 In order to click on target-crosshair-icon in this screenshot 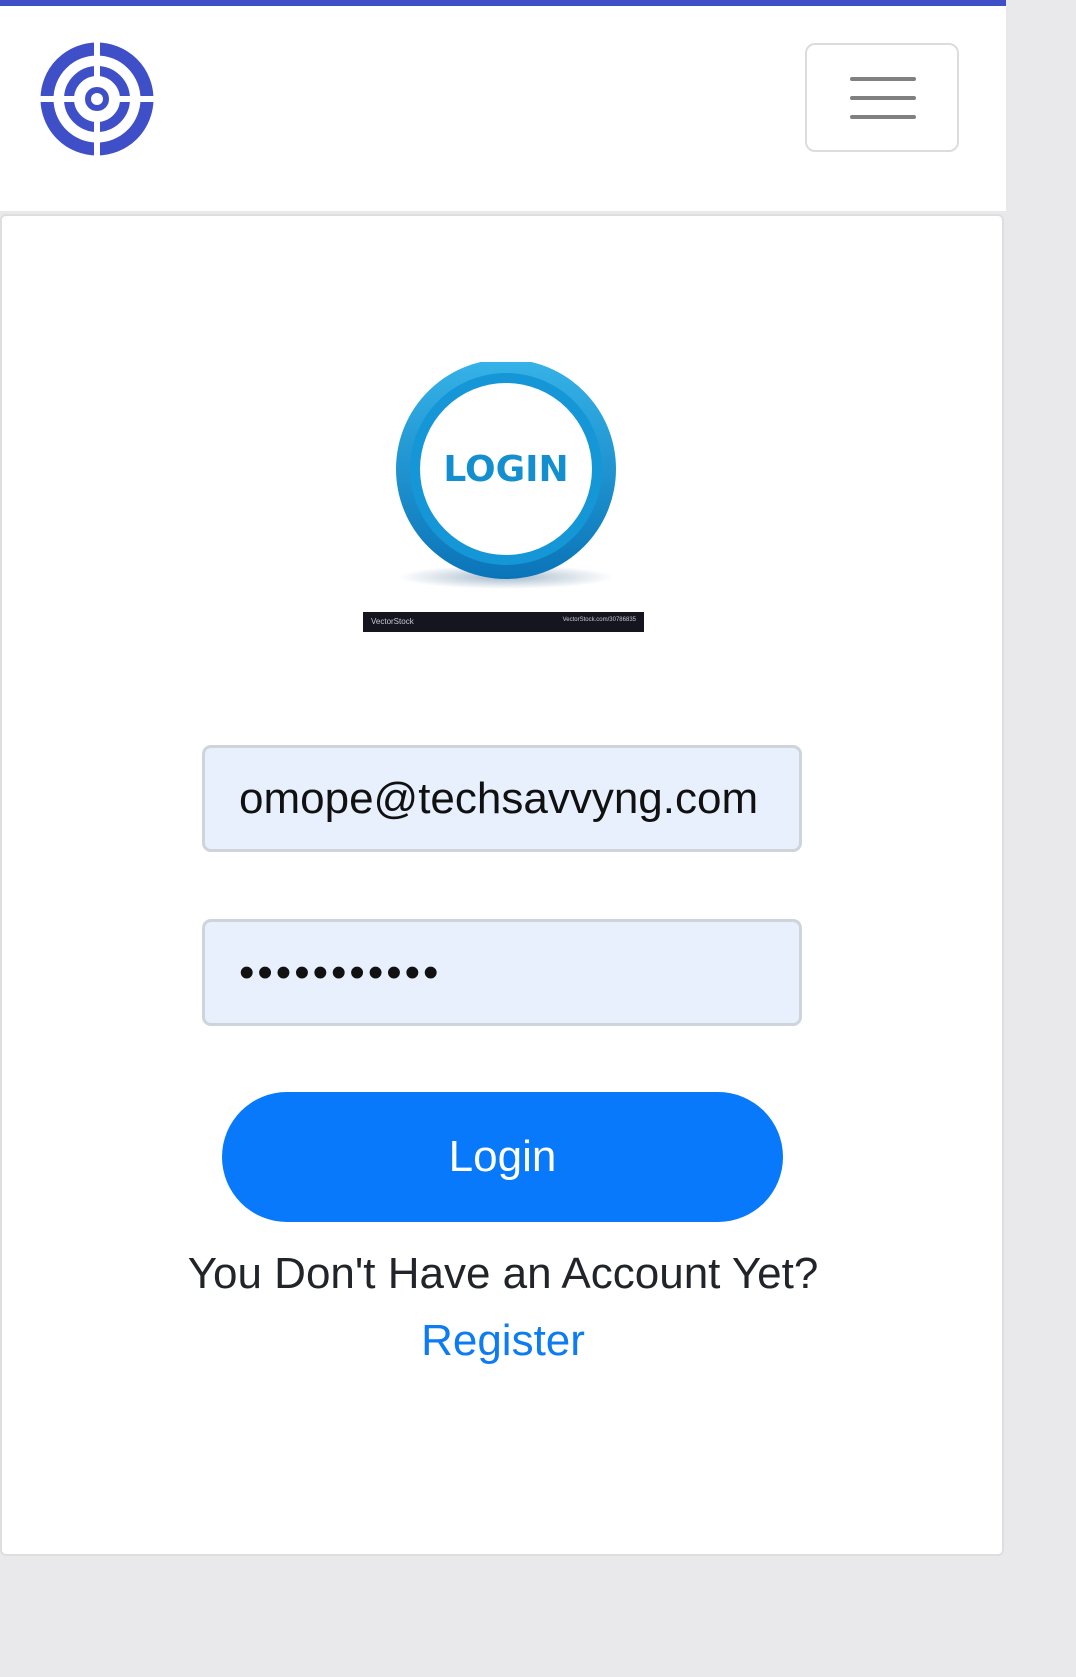, I will do `click(97, 99)`.